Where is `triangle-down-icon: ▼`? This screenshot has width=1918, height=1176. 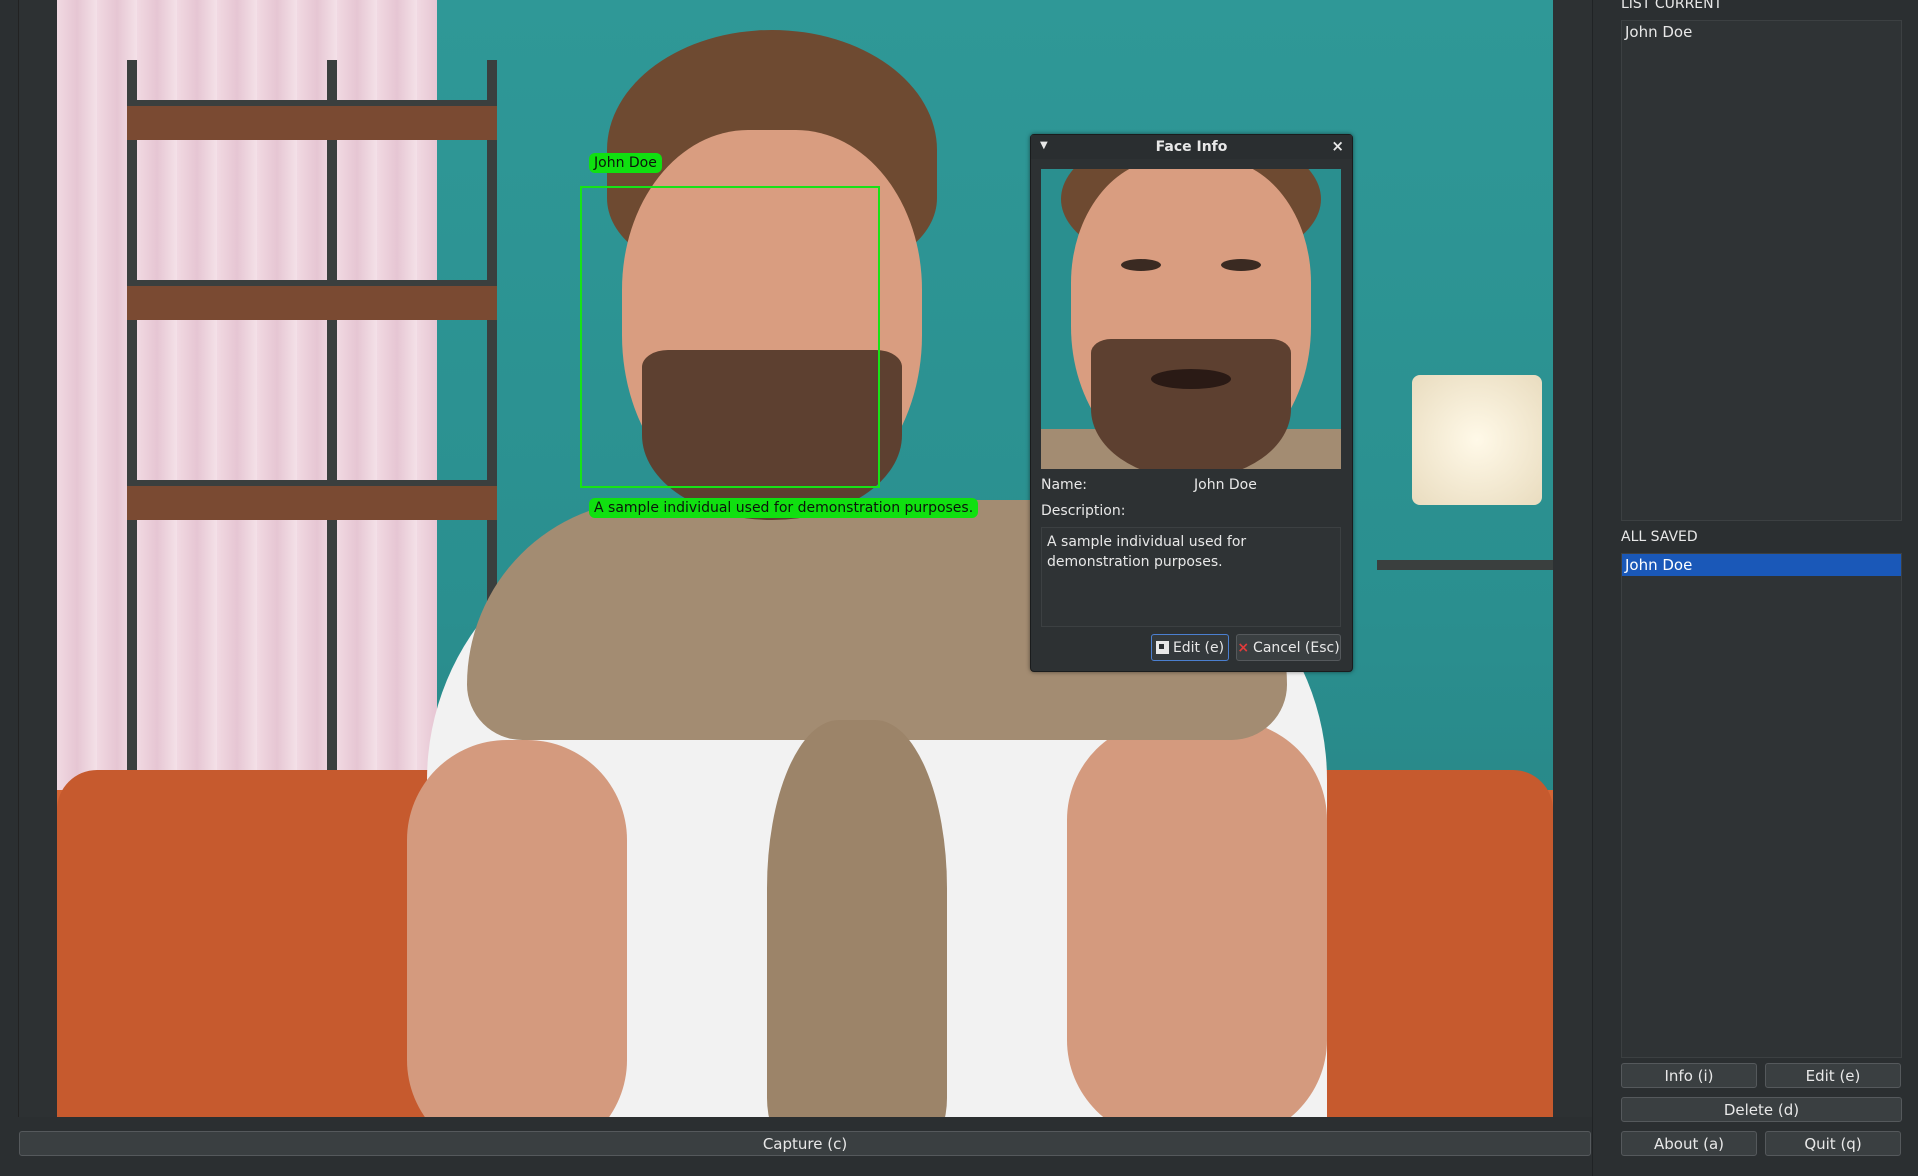 triangle-down-icon: ▼ is located at coordinates (1044, 145).